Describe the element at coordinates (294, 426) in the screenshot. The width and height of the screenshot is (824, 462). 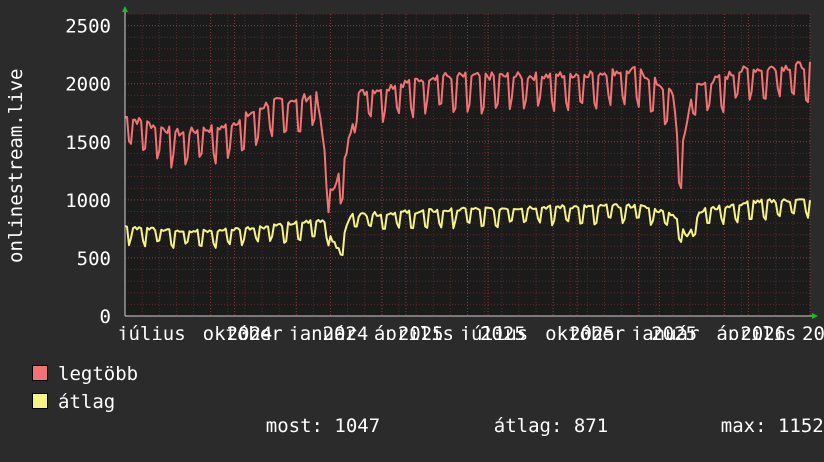
I see `stat-now-label: most:` at that location.